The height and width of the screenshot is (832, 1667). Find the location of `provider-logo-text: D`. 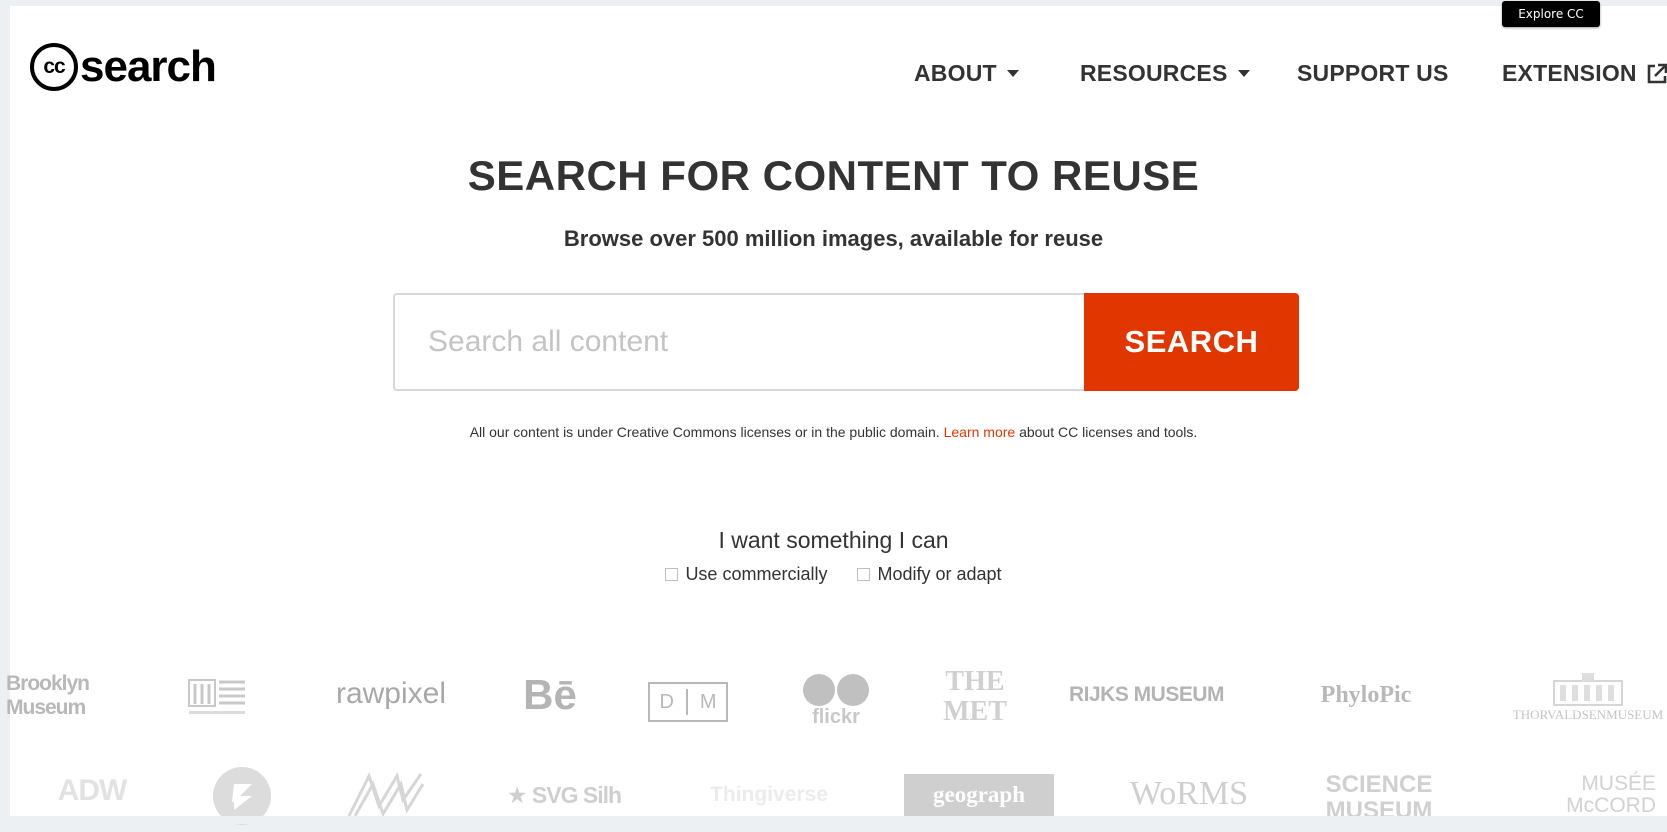

provider-logo-text: D is located at coordinates (666, 701).